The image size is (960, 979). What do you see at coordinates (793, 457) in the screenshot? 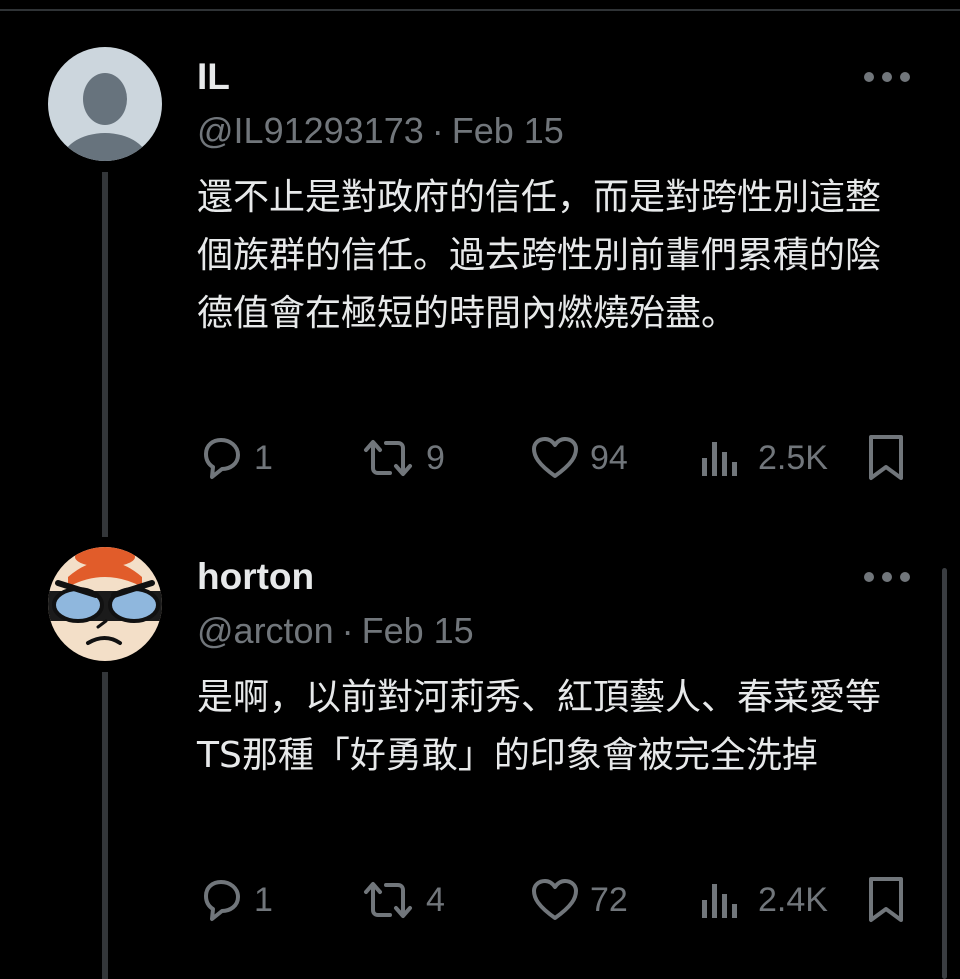
I see `views-count: 2.5K` at bounding box center [793, 457].